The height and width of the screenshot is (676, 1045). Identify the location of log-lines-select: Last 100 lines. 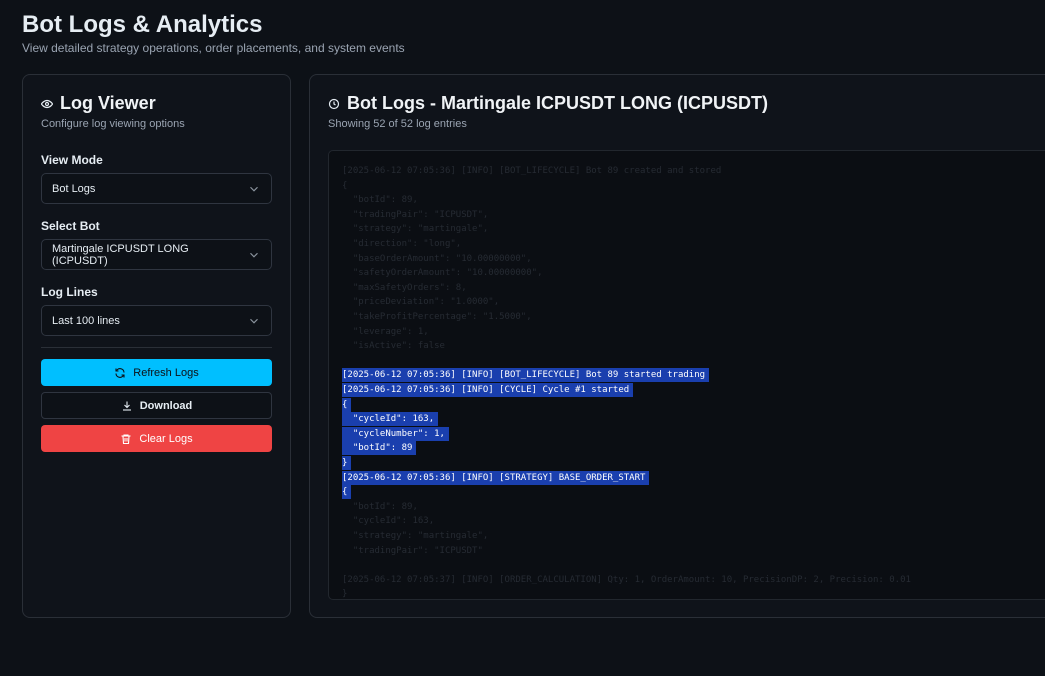
(156, 320).